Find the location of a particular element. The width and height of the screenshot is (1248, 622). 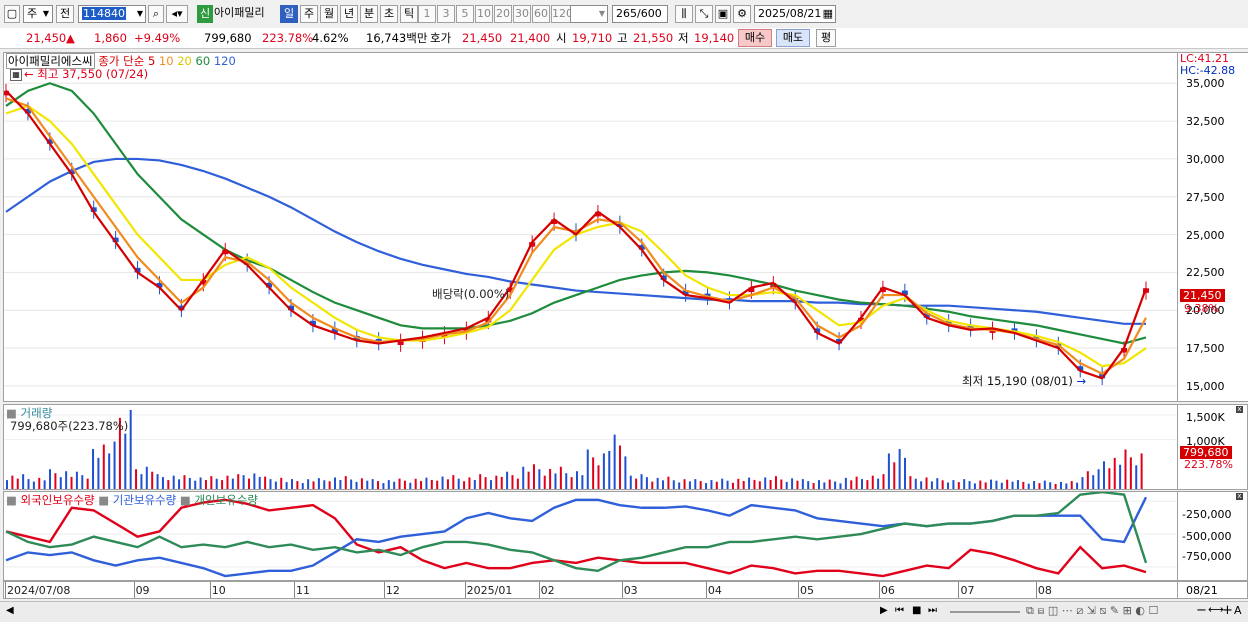

period-tab-6: 틱 is located at coordinates (409, 14).